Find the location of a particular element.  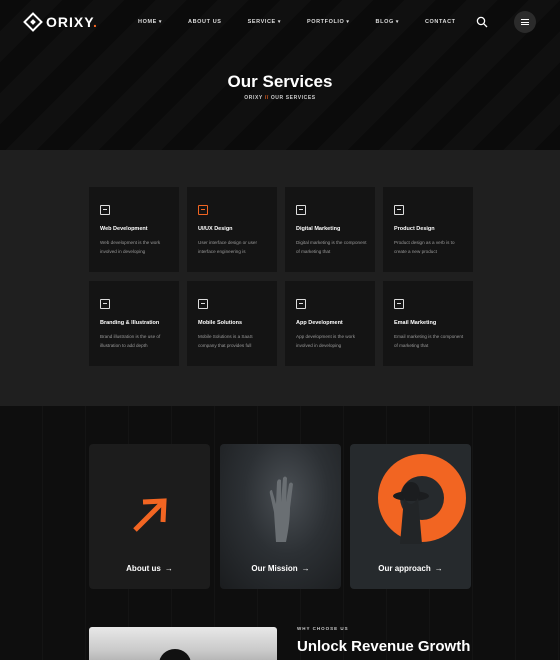

service-title: Web Development is located at coordinates (124, 229).